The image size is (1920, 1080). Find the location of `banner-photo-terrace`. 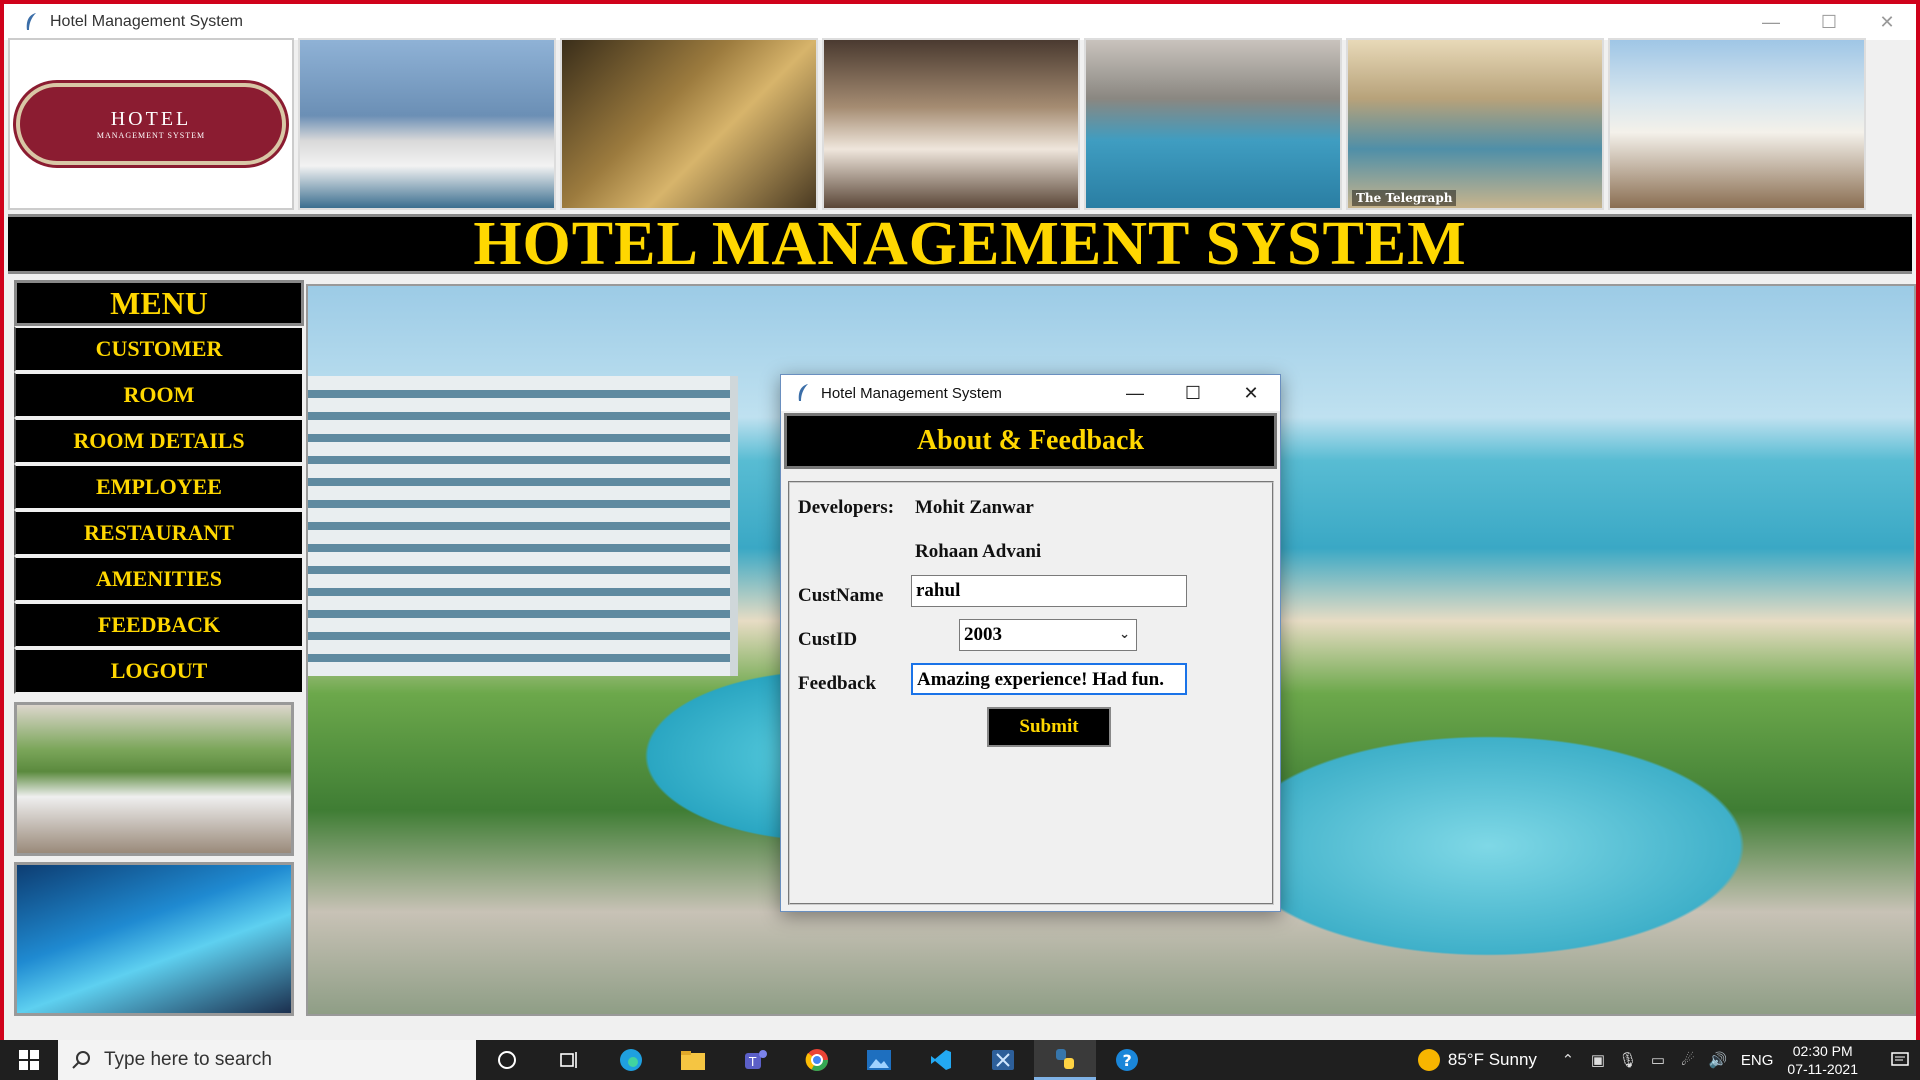

banner-photo-terrace is located at coordinates (1737, 124).